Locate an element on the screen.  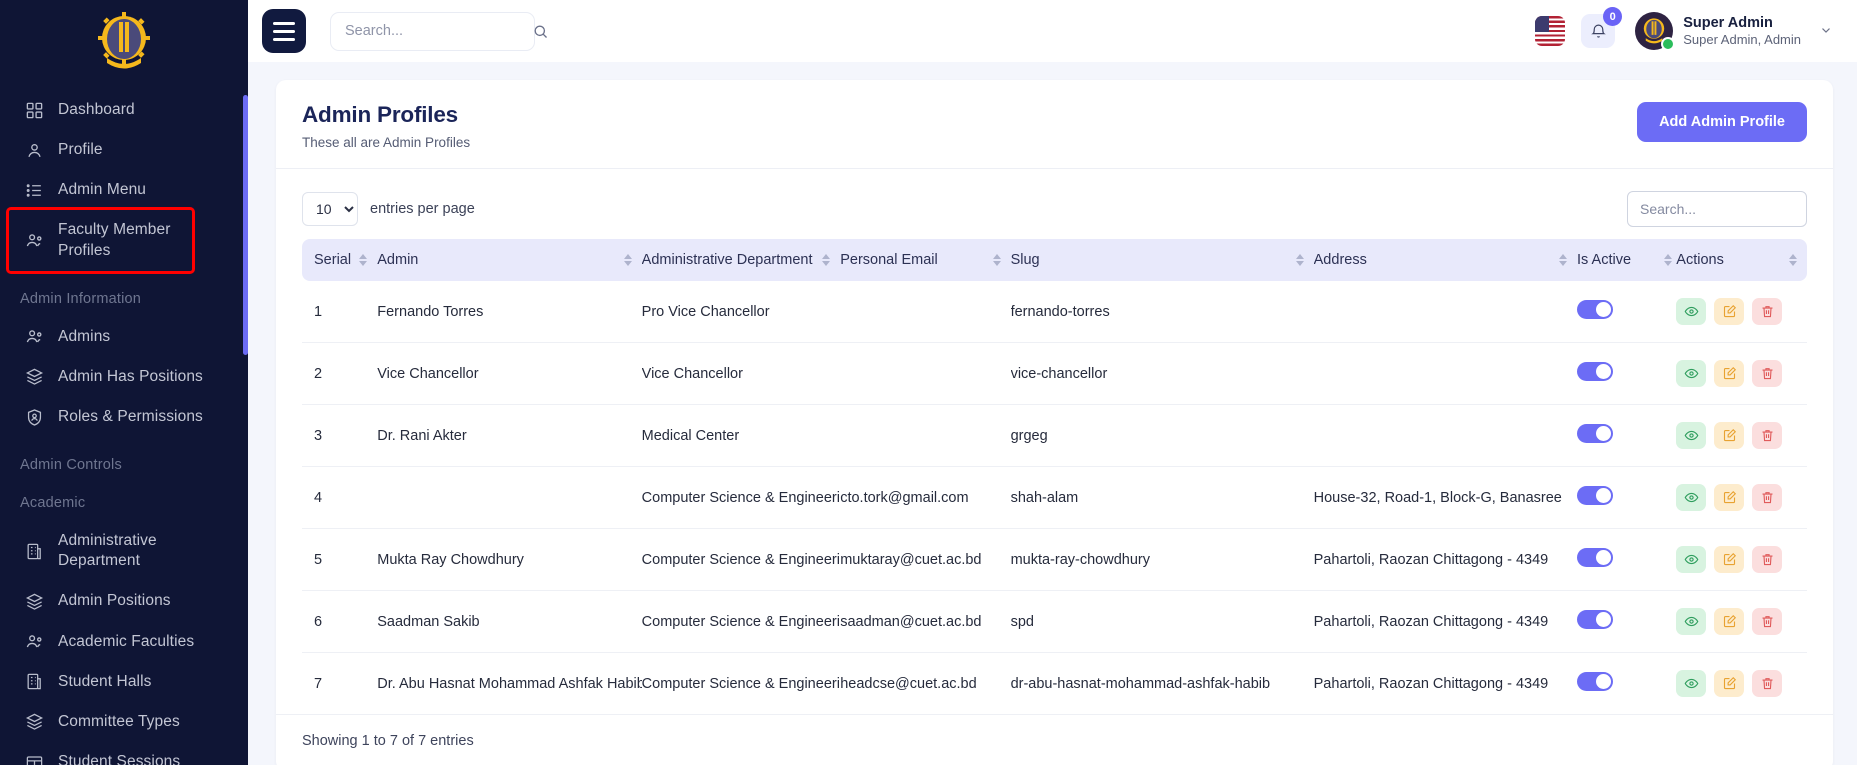
sidebar-item-faculty-member-profiles: Faculty Member Profiles is located at coordinates (100, 240).